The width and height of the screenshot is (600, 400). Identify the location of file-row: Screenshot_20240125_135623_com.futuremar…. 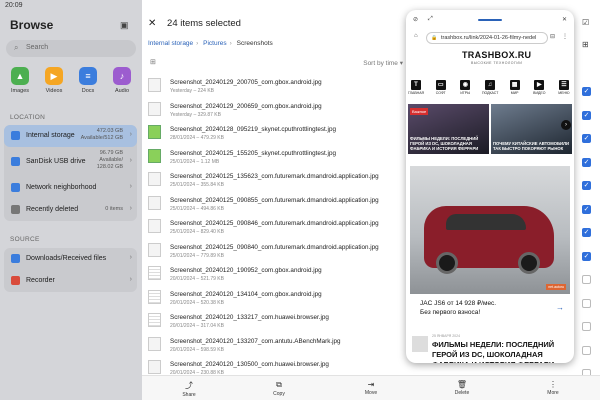
(278, 181).